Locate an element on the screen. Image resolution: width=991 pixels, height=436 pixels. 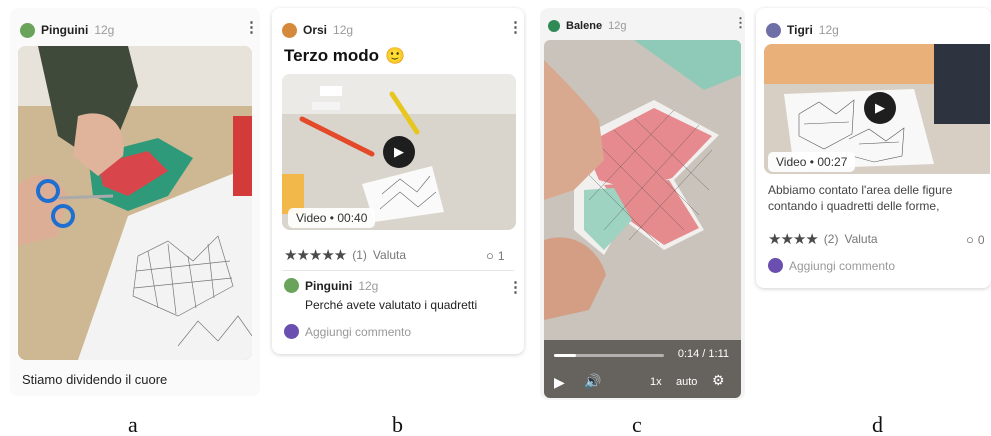
comments-counter: ○ 1 is located at coordinates (495, 255).